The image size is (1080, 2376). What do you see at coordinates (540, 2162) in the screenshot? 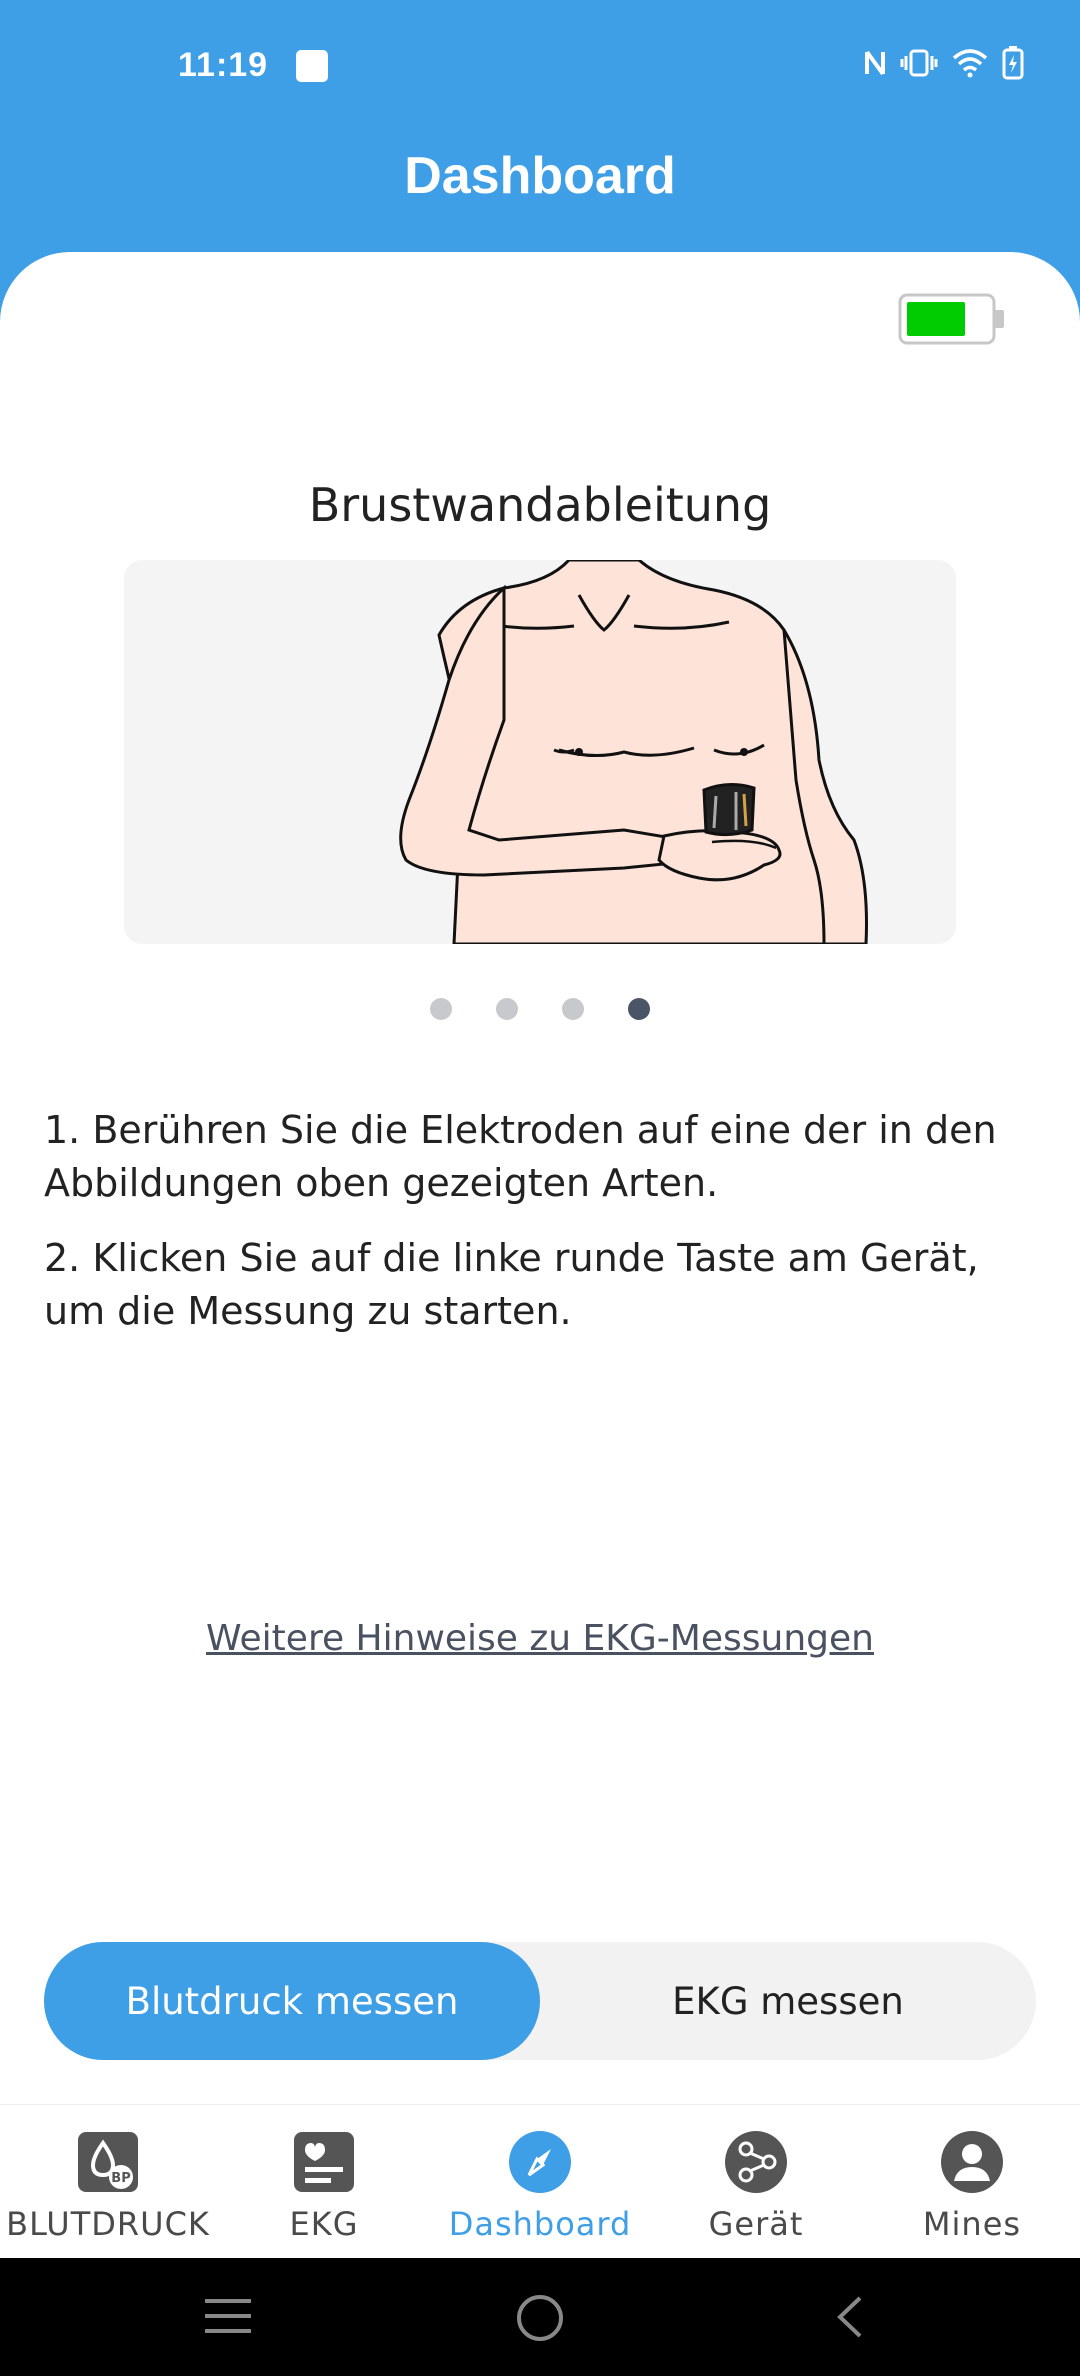
I see `compass-icon` at bounding box center [540, 2162].